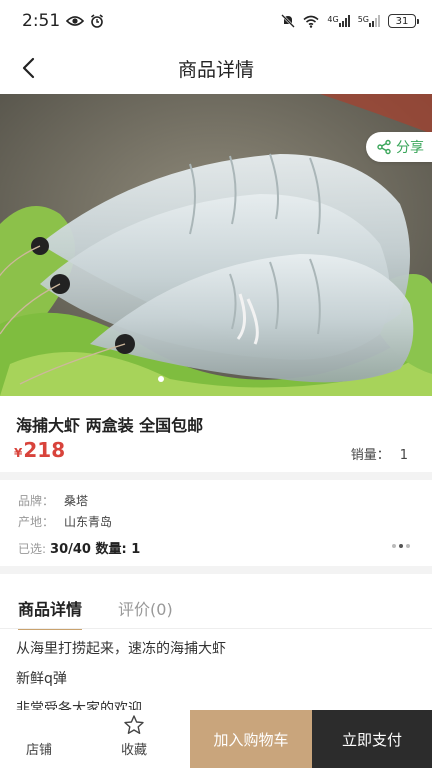 The image size is (432, 768). What do you see at coordinates (41, 679) in the screenshot?
I see `description-line: 新鲜q弹` at bounding box center [41, 679].